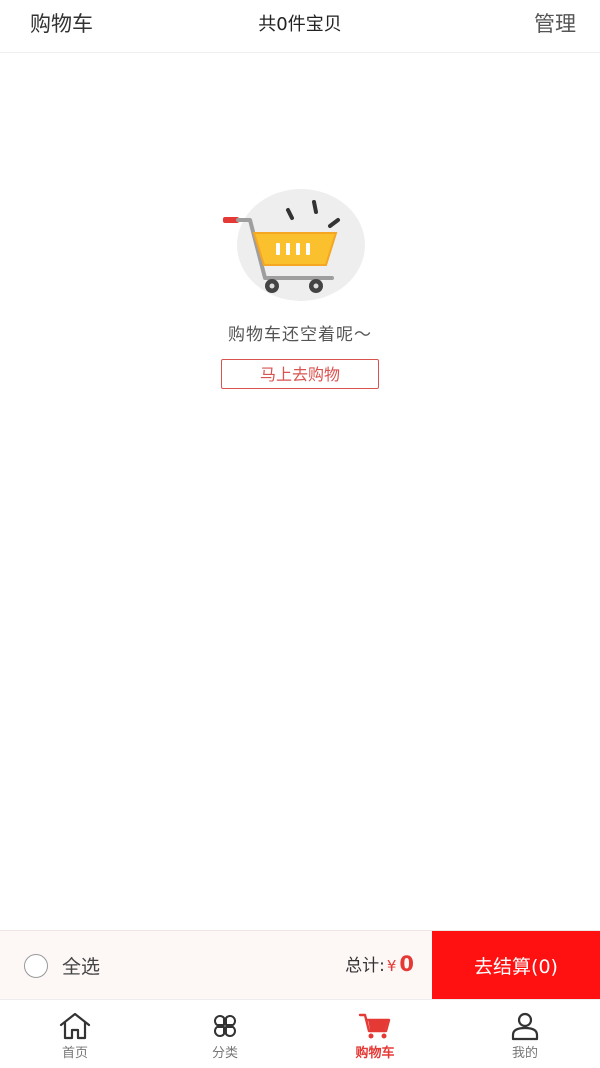  What do you see at coordinates (365, 966) in the screenshot?
I see `total-label: 总计:` at bounding box center [365, 966].